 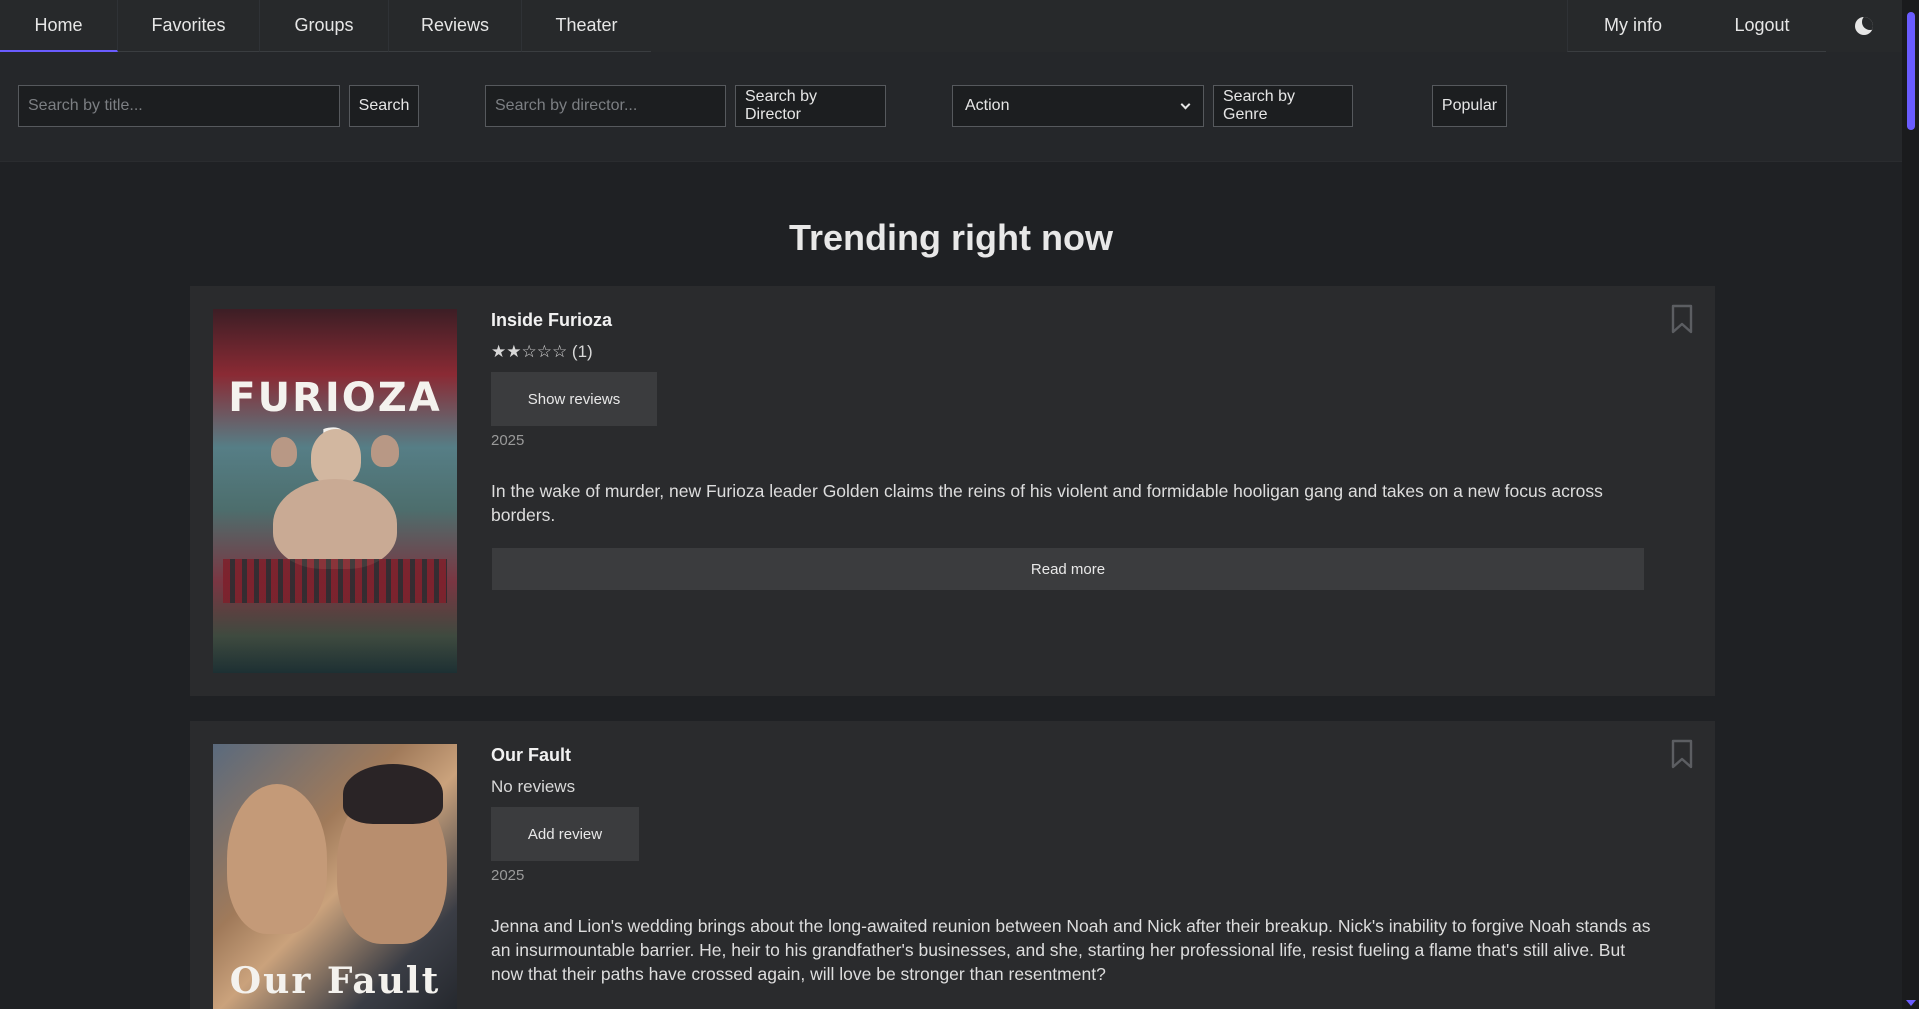 I want to click on movie-title: Our Fault, so click(x=531, y=755).